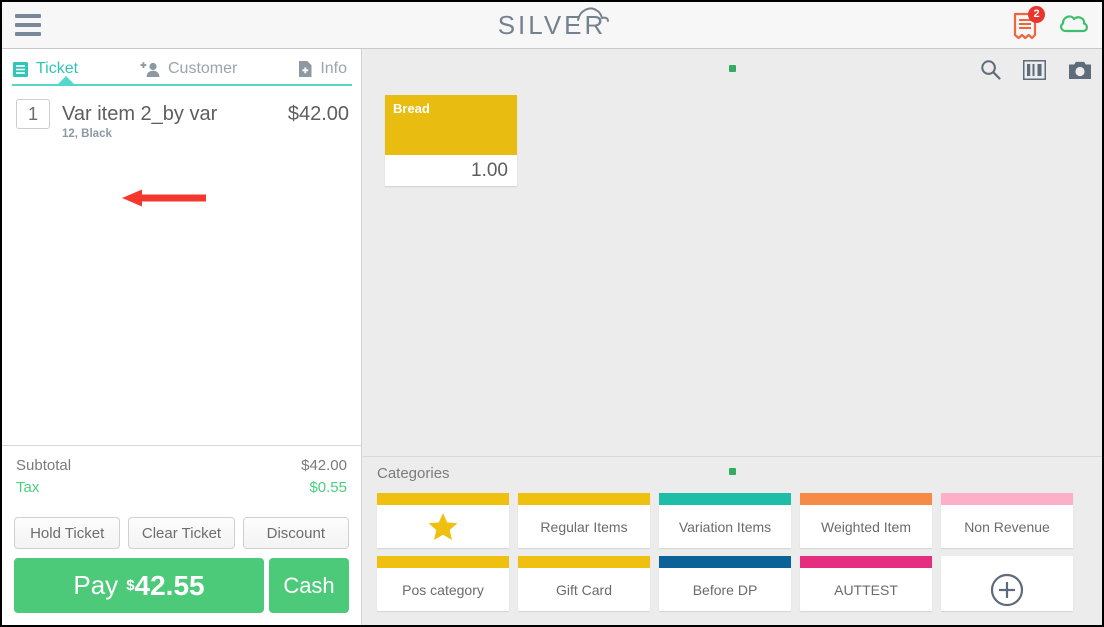  Describe the element at coordinates (990, 72) in the screenshot. I see `search-button` at that location.